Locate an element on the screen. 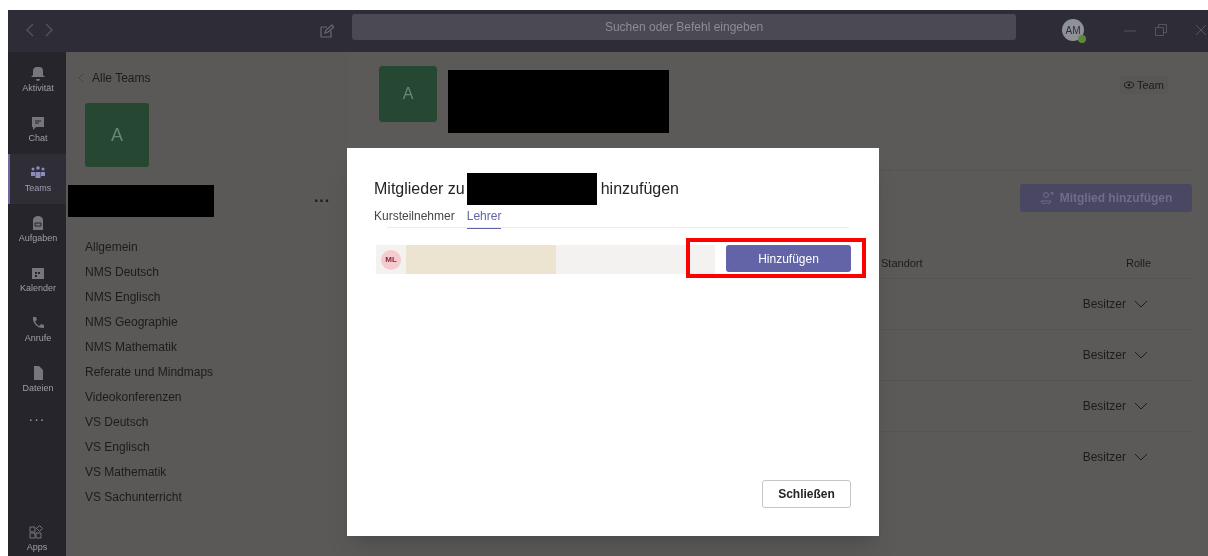  rail-tab: Dateien is located at coordinates (37, 379).